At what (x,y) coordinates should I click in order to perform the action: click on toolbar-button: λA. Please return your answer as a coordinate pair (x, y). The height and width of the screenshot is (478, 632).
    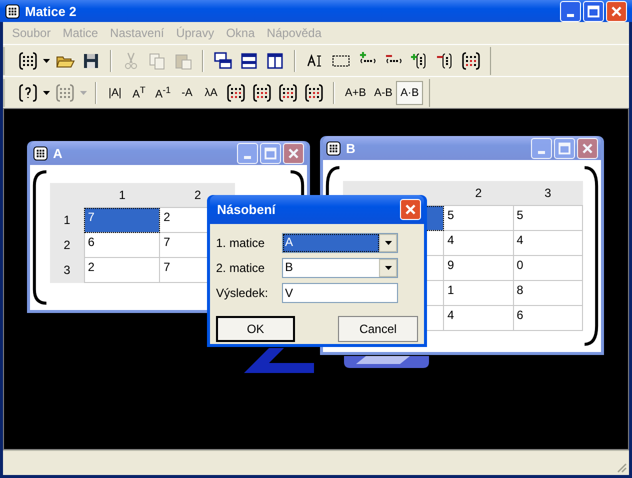
    Looking at the image, I should click on (211, 92).